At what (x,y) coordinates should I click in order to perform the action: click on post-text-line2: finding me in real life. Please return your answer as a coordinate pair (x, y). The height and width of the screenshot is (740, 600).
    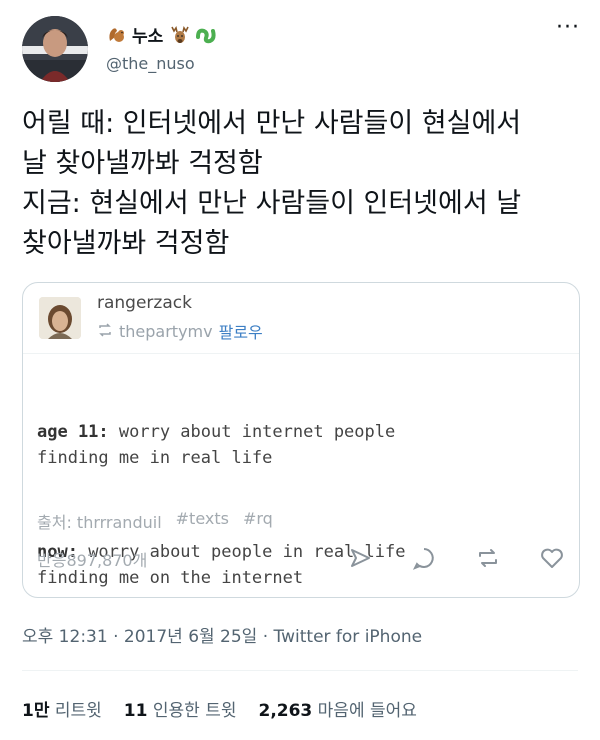
    Looking at the image, I should click on (155, 458).